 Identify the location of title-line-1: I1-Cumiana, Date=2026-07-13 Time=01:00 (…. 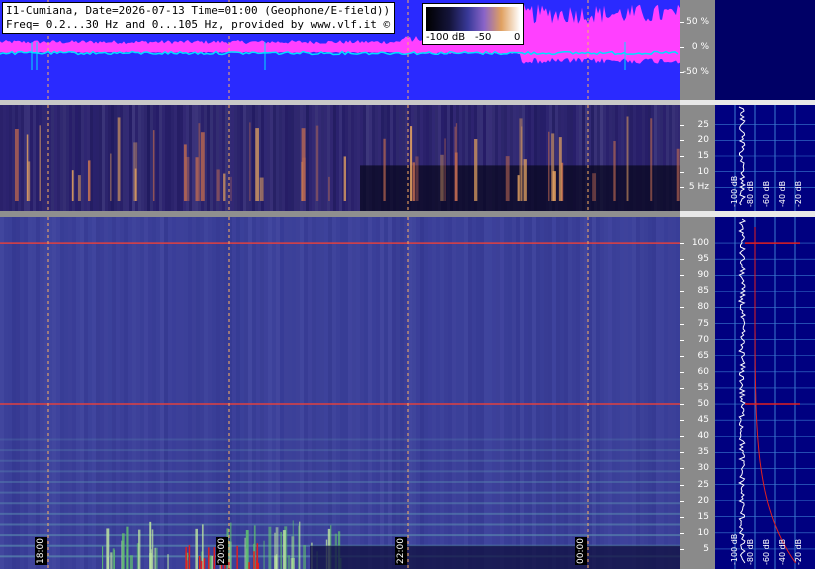
(198, 10).